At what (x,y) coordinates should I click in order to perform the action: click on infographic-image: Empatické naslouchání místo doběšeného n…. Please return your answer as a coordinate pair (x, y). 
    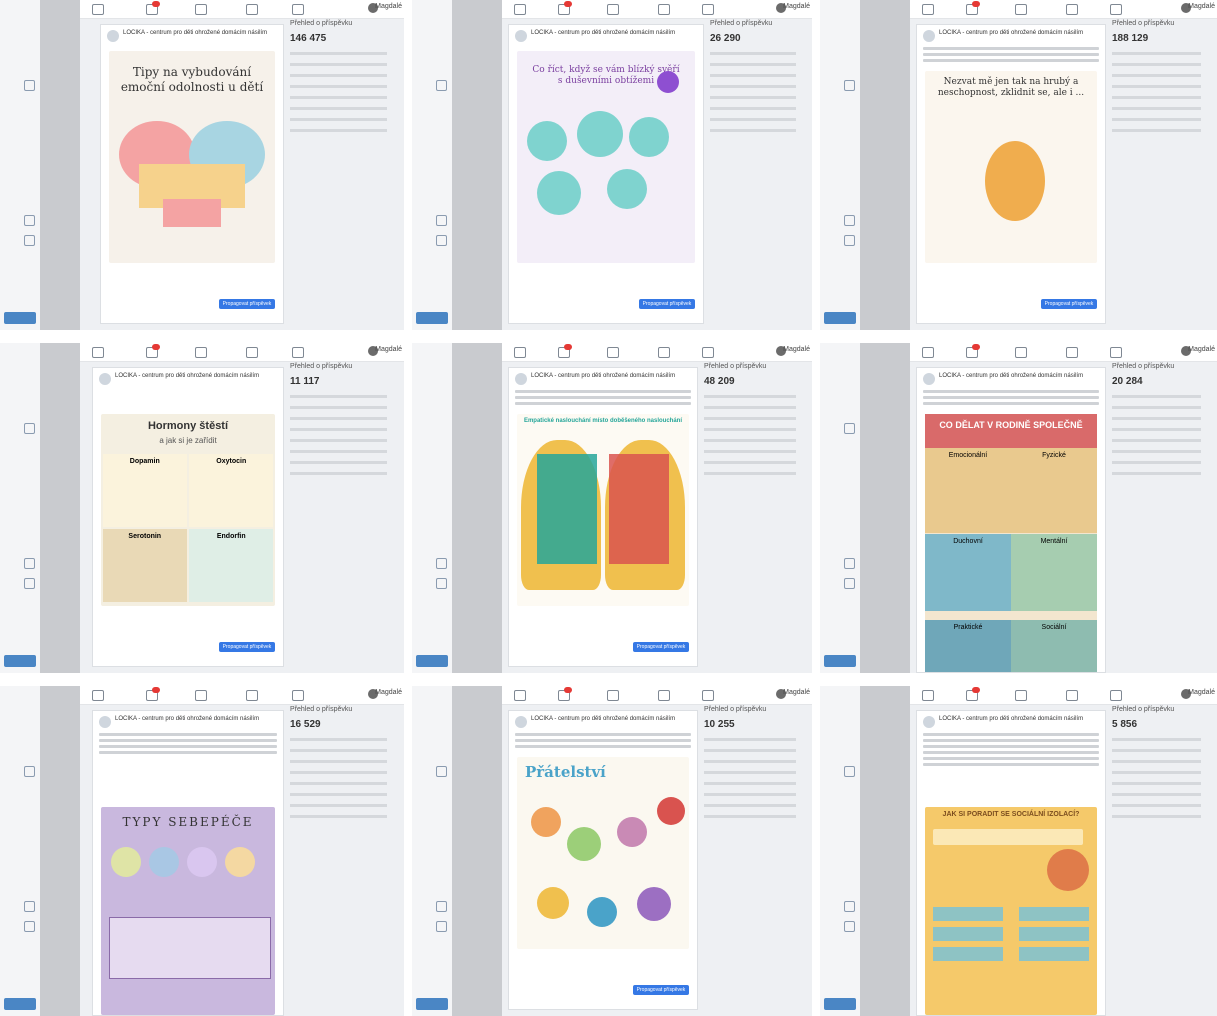
    Looking at the image, I should click on (603, 510).